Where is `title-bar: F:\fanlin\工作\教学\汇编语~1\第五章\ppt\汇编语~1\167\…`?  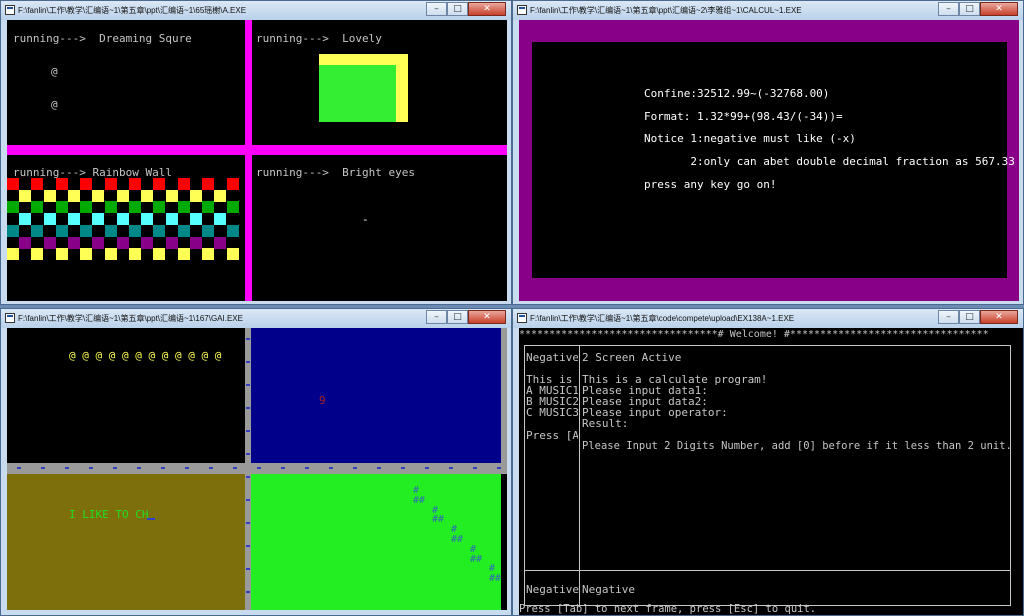
title-bar: F:\fanlin\工作\教学\汇编语~1\第五章\ppt\汇编语~1\167\… is located at coordinates (256, 318).